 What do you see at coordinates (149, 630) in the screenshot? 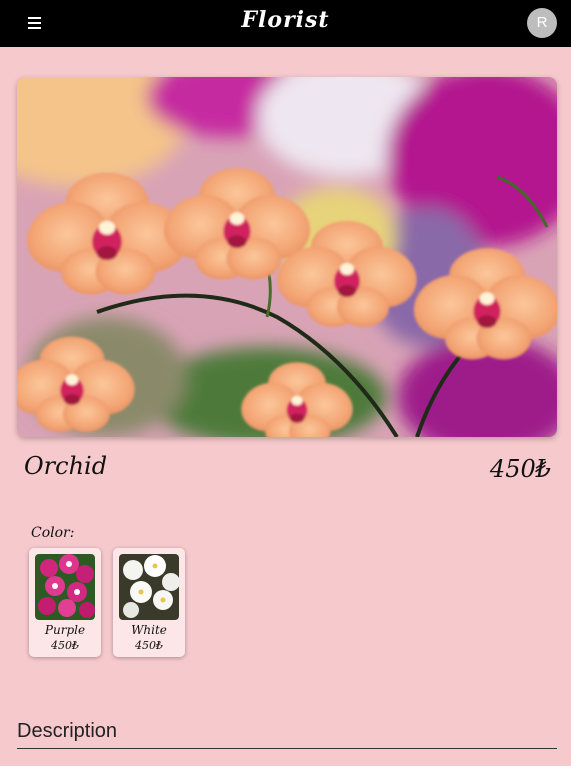
I see `option-name: White` at bounding box center [149, 630].